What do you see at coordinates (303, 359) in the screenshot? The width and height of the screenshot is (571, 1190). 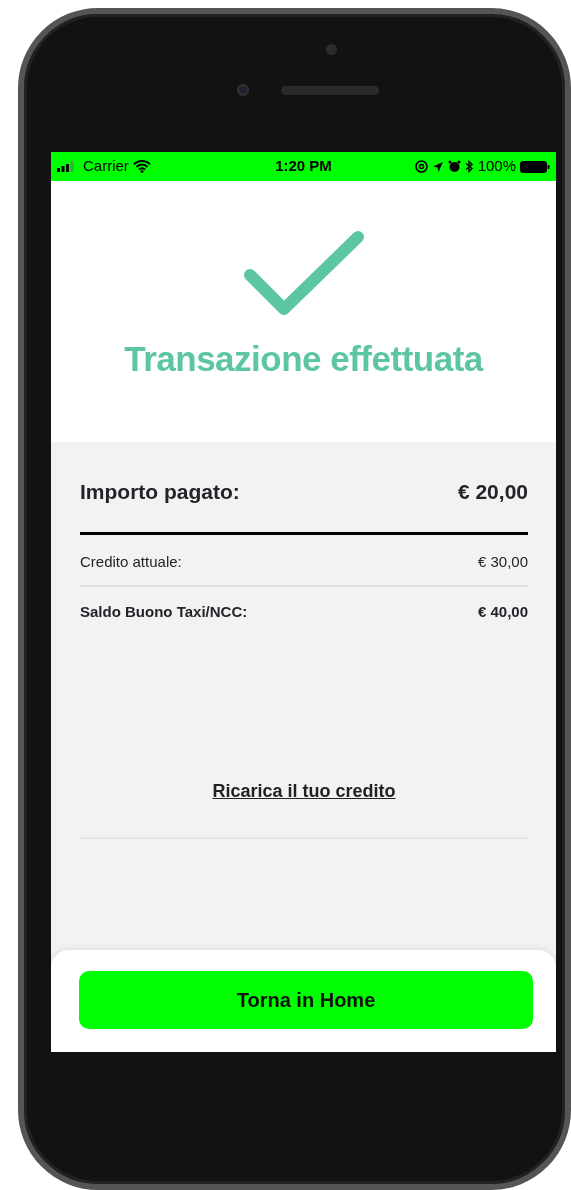 I see `success-title: Transazione effettuata` at bounding box center [303, 359].